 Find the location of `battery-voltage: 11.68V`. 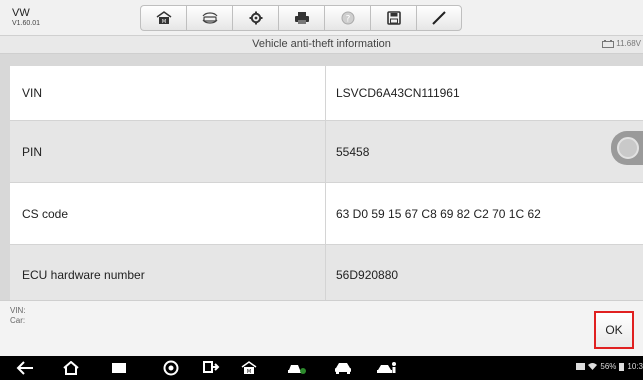

battery-voltage: 11.68V is located at coordinates (628, 43).